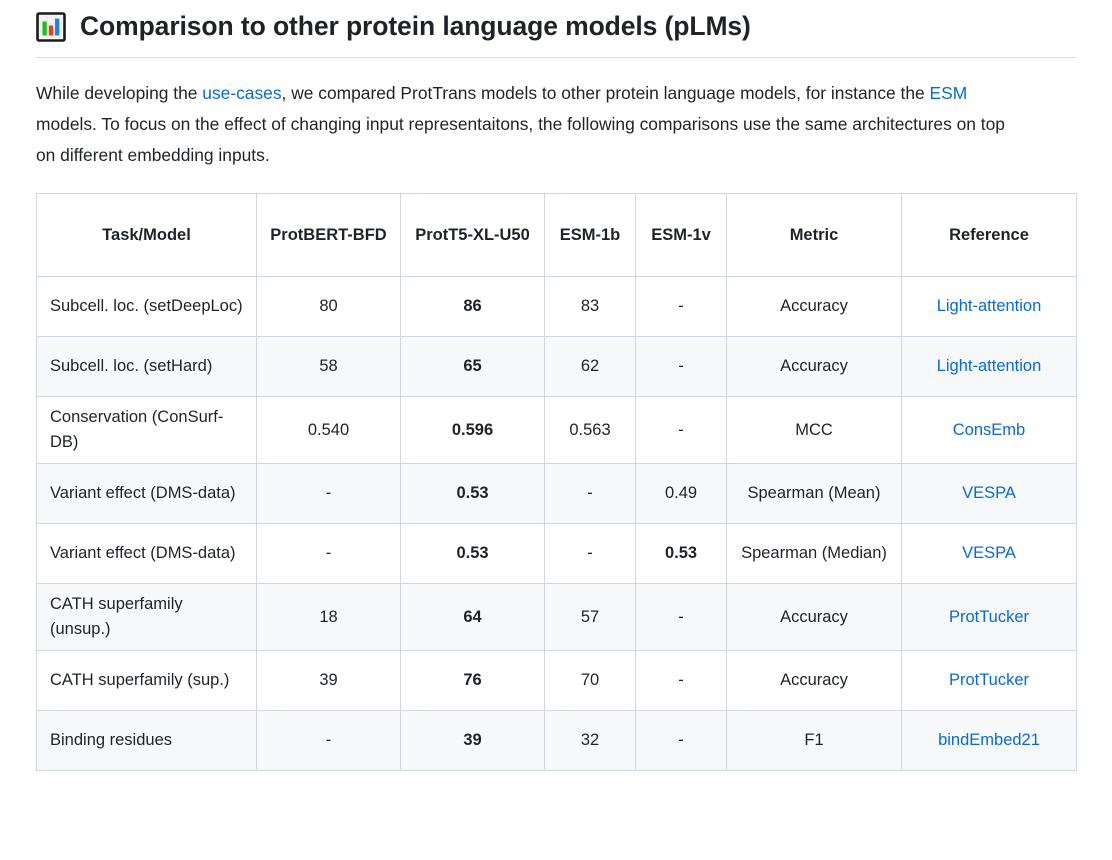 This screenshot has width=1112, height=860. What do you see at coordinates (119, 93) in the screenshot?
I see `intro-text-part1: While developing the` at bounding box center [119, 93].